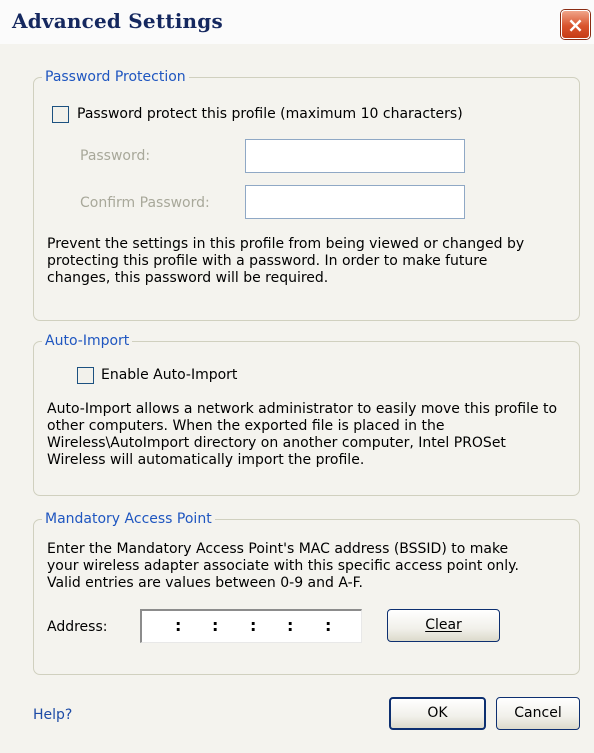  I want to click on ok-button-label: OK, so click(437, 713).